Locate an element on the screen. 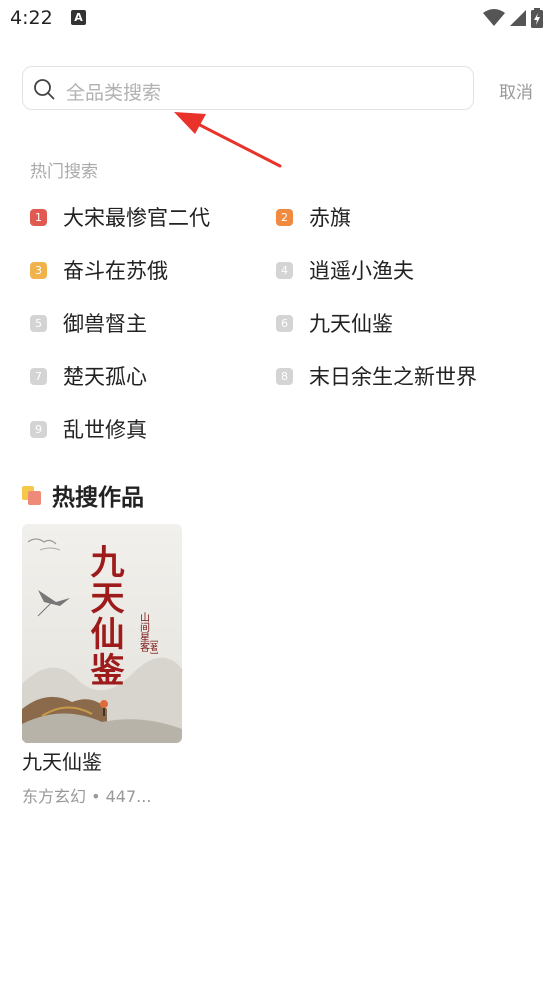 This screenshot has width=553, height=984. hot-search-item: 9 乱世修真 is located at coordinates (88, 429).